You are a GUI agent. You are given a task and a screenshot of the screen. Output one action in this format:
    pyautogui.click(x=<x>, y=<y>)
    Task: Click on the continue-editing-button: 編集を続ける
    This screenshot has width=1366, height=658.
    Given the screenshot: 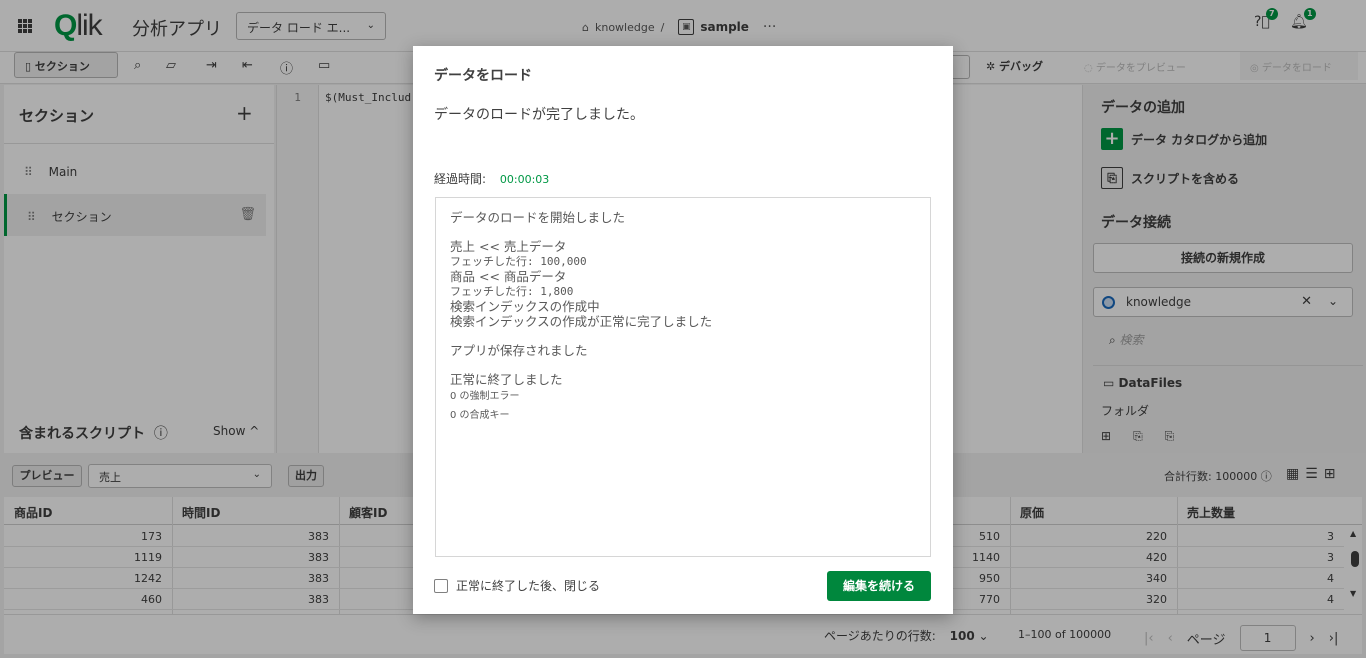 What is the action you would take?
    pyautogui.click(x=879, y=586)
    